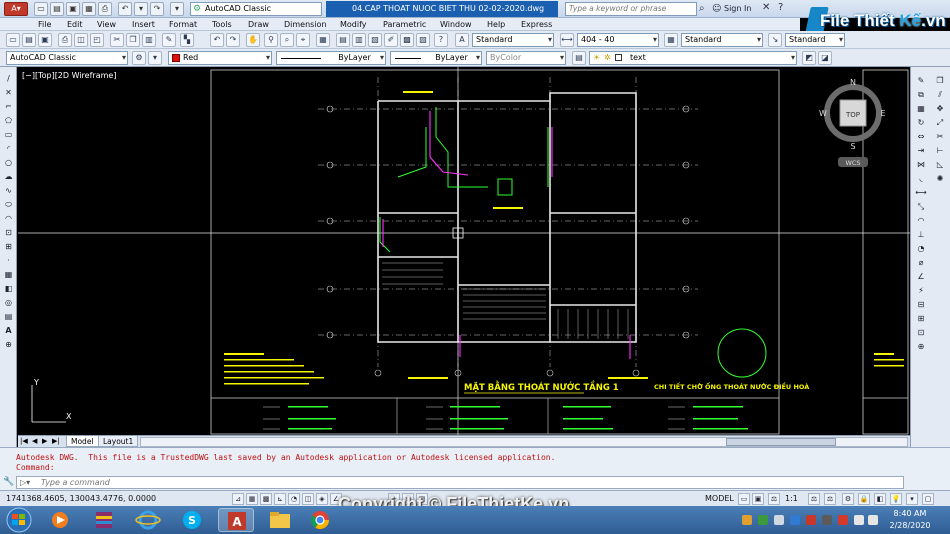 This screenshot has width=950, height=534. What do you see at coordinates (69, 75) in the screenshot?
I see `viewport-controls: [−][Top][2D Wireframe]` at bounding box center [69, 75].